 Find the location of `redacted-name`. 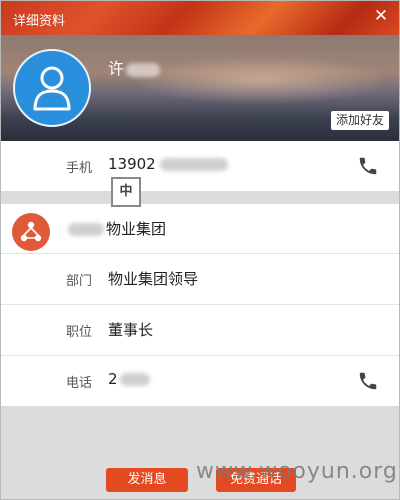

redacted-name is located at coordinates (143, 69).